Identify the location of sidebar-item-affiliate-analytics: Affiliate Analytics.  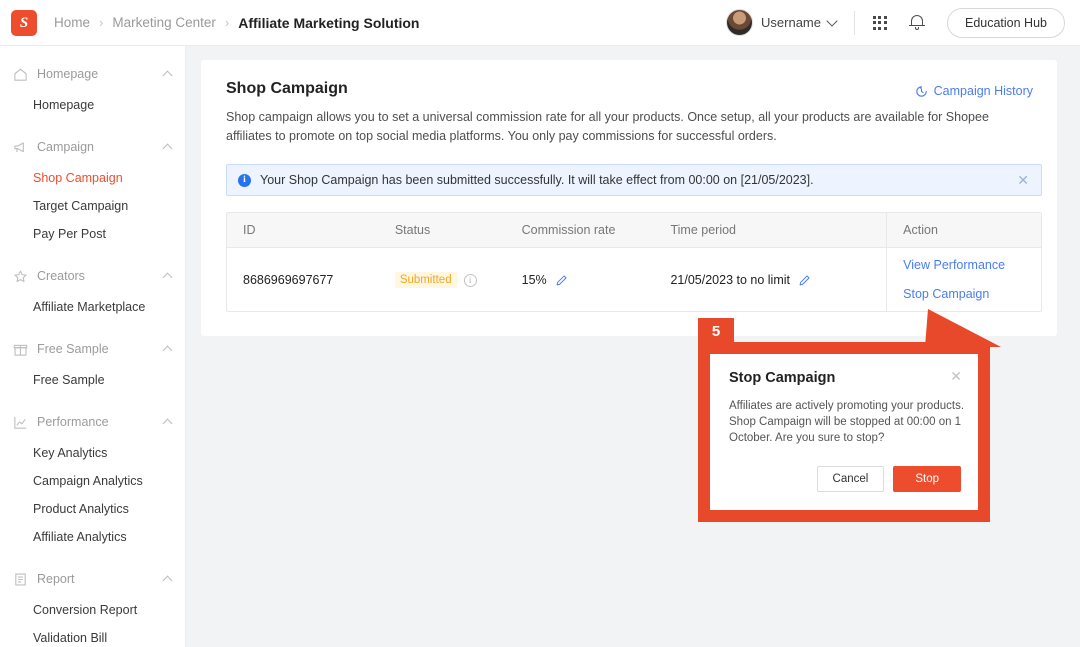
(92, 537).